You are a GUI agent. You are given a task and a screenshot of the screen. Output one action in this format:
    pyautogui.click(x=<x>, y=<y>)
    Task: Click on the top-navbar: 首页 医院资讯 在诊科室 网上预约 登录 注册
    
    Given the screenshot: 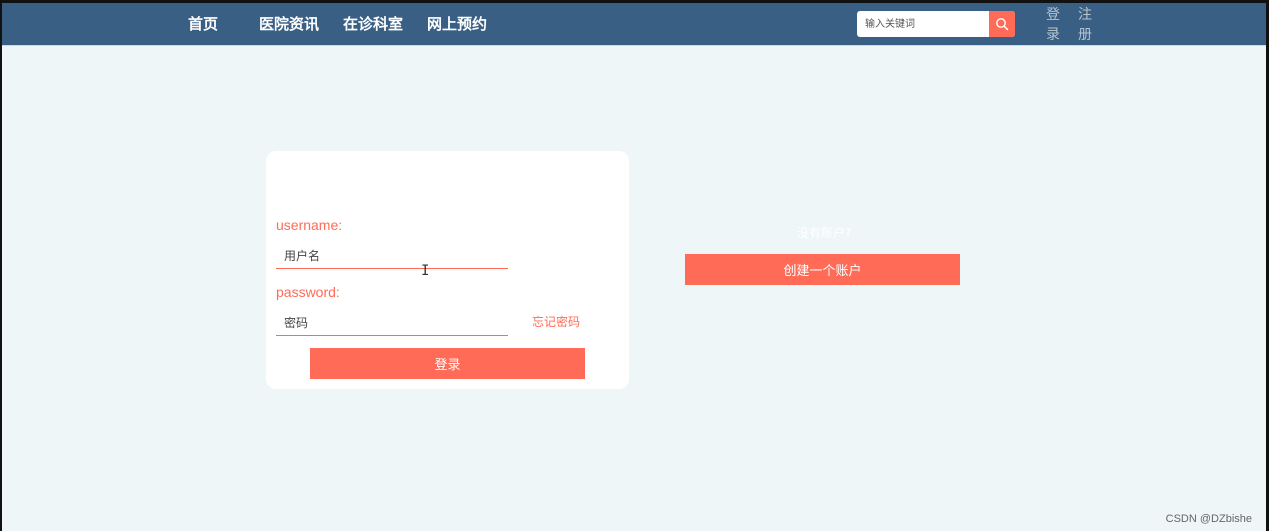 What is the action you would take?
    pyautogui.click(x=634, y=24)
    